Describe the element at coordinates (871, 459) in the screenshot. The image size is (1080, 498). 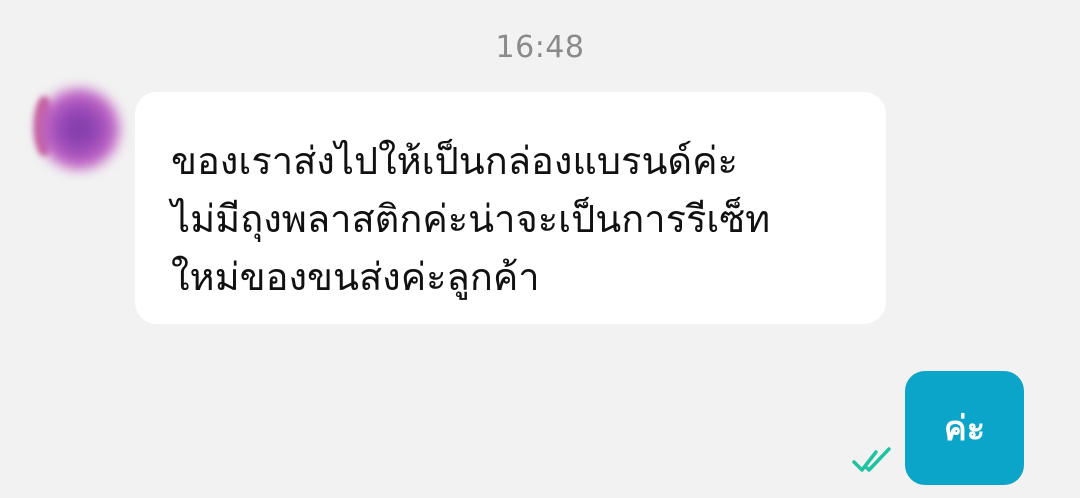
I see `double-check-read-icon` at that location.